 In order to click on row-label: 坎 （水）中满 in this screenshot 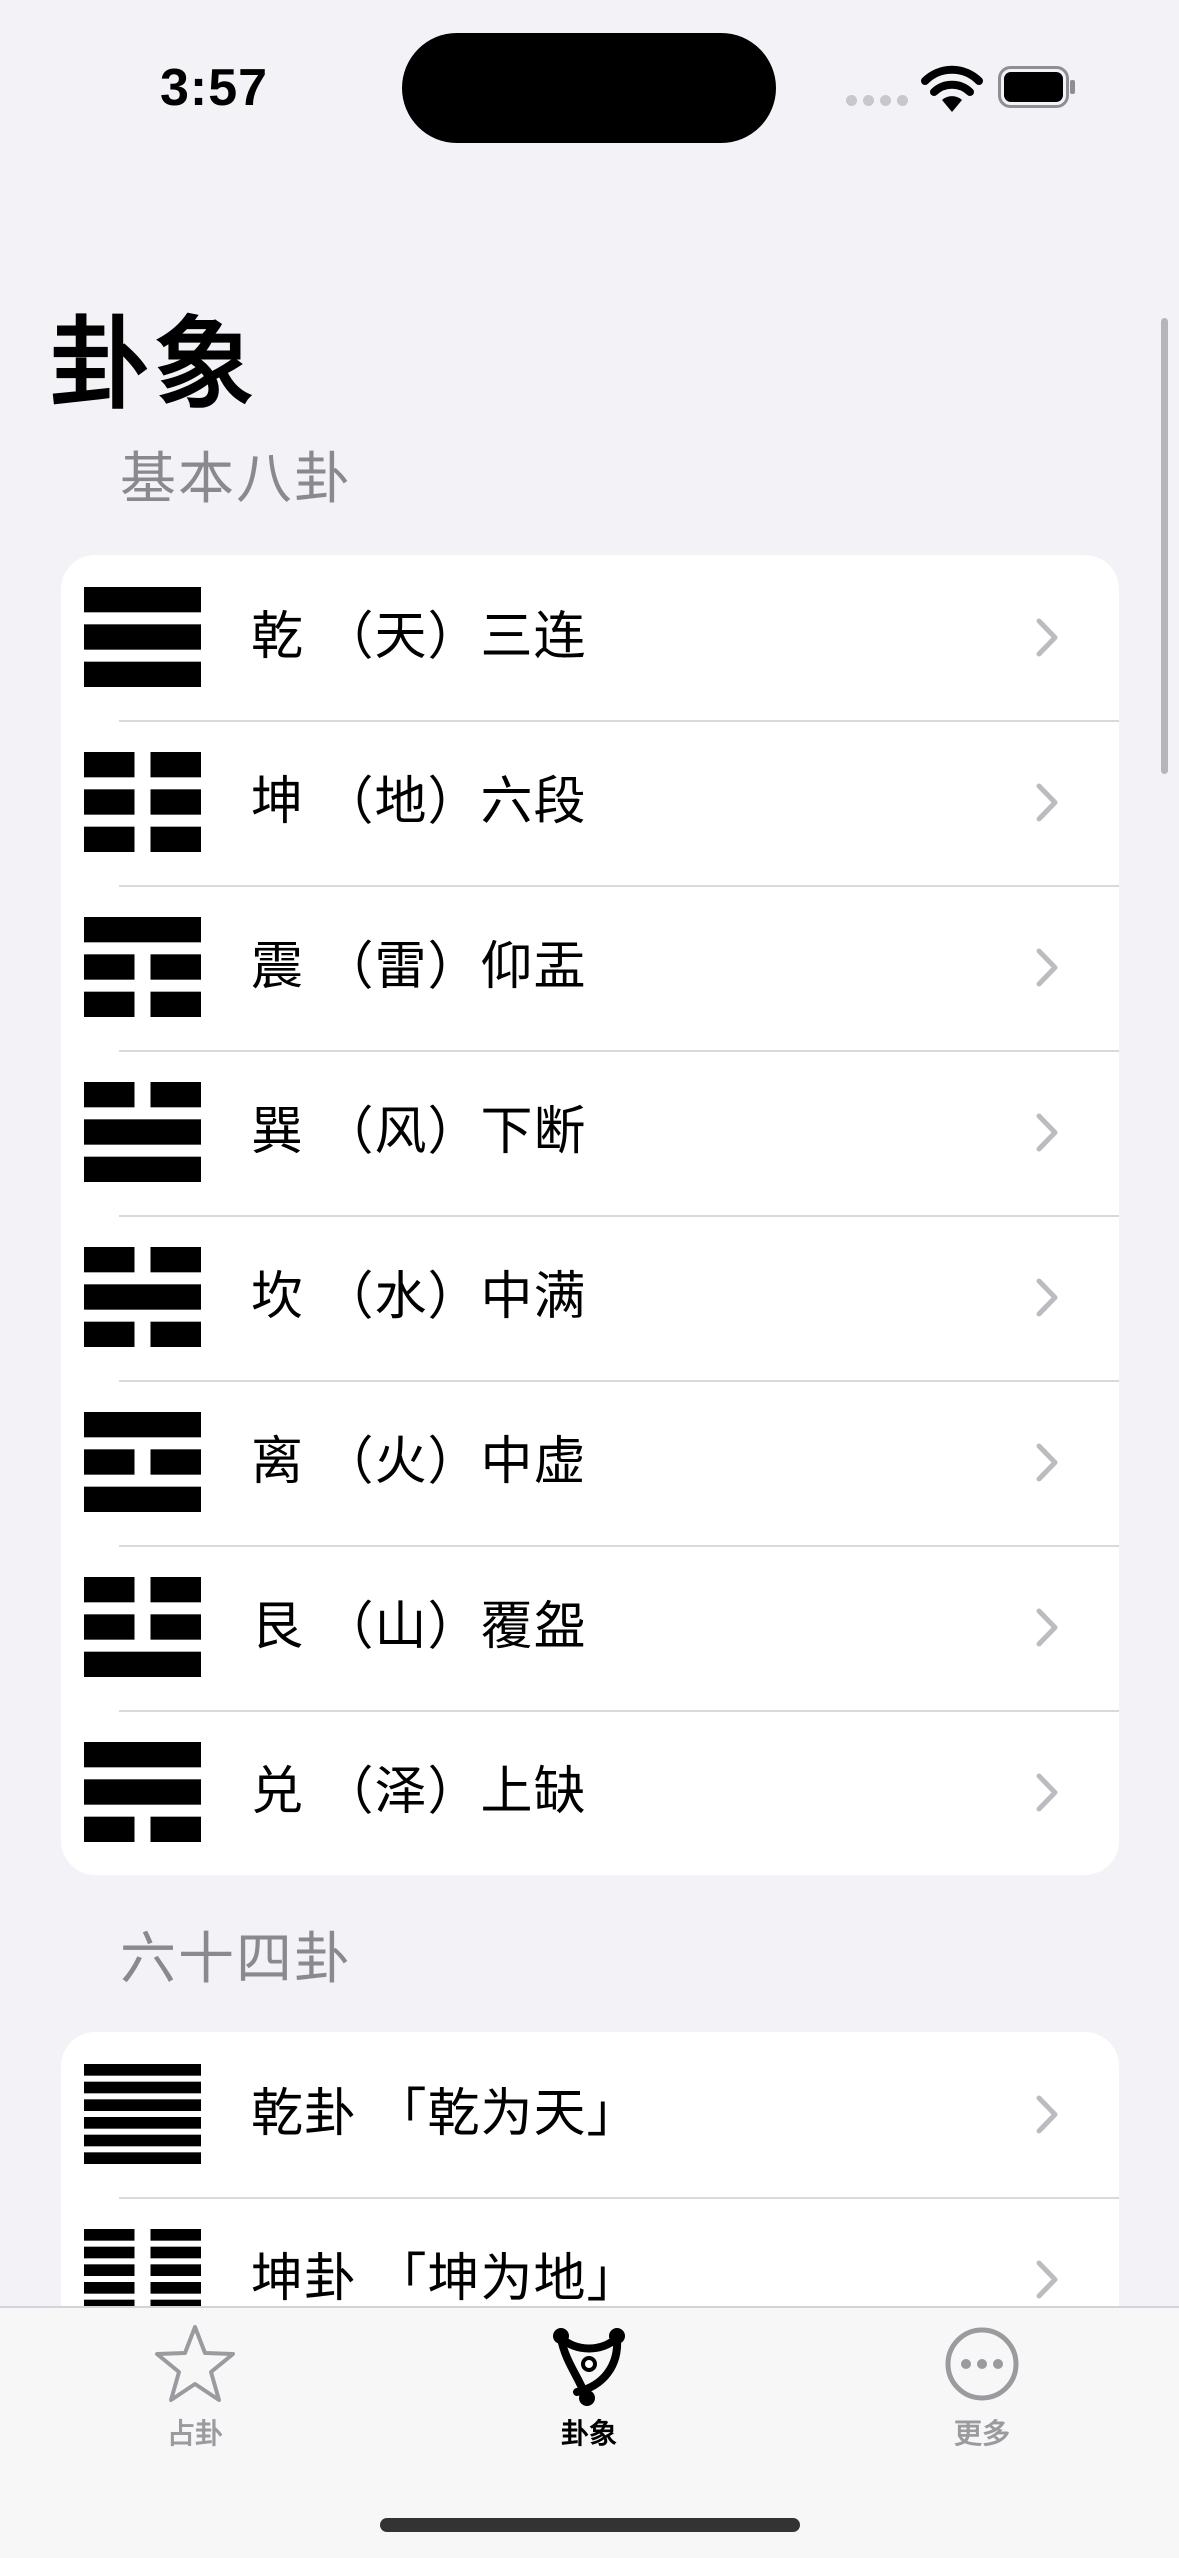, I will do `click(419, 1297)`.